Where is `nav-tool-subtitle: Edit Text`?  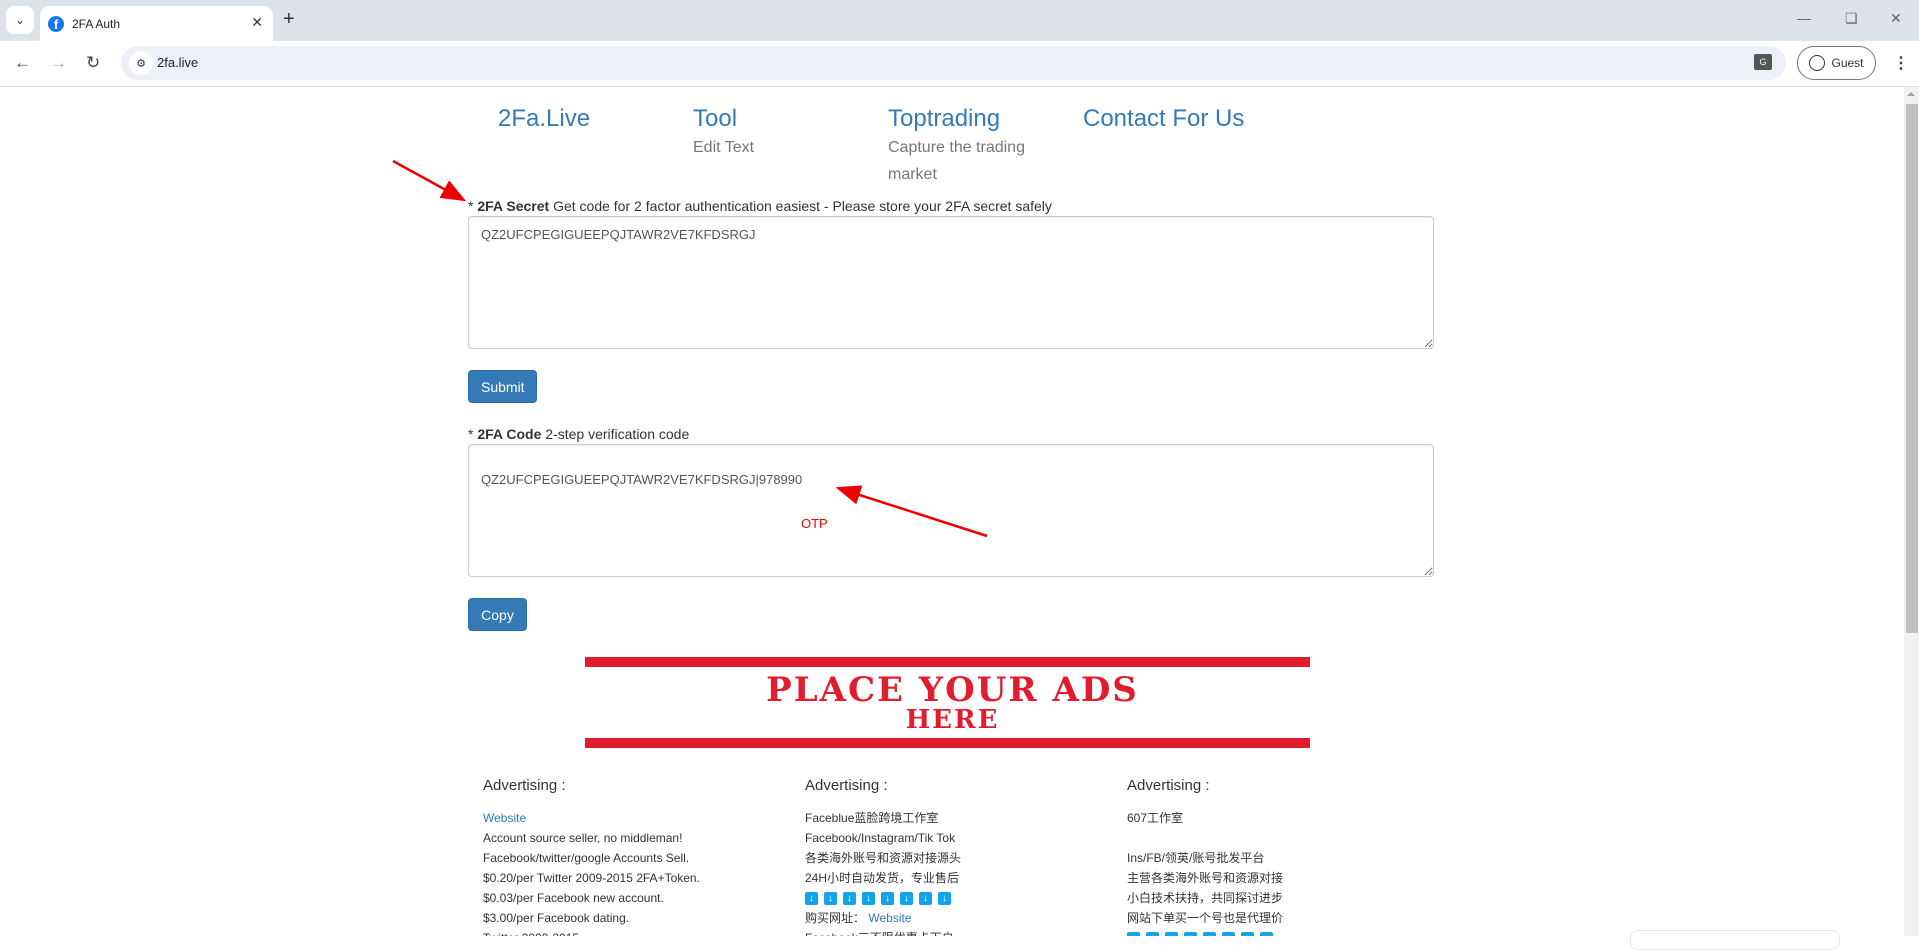
nav-tool-subtitle: Edit Text is located at coordinates (723, 147).